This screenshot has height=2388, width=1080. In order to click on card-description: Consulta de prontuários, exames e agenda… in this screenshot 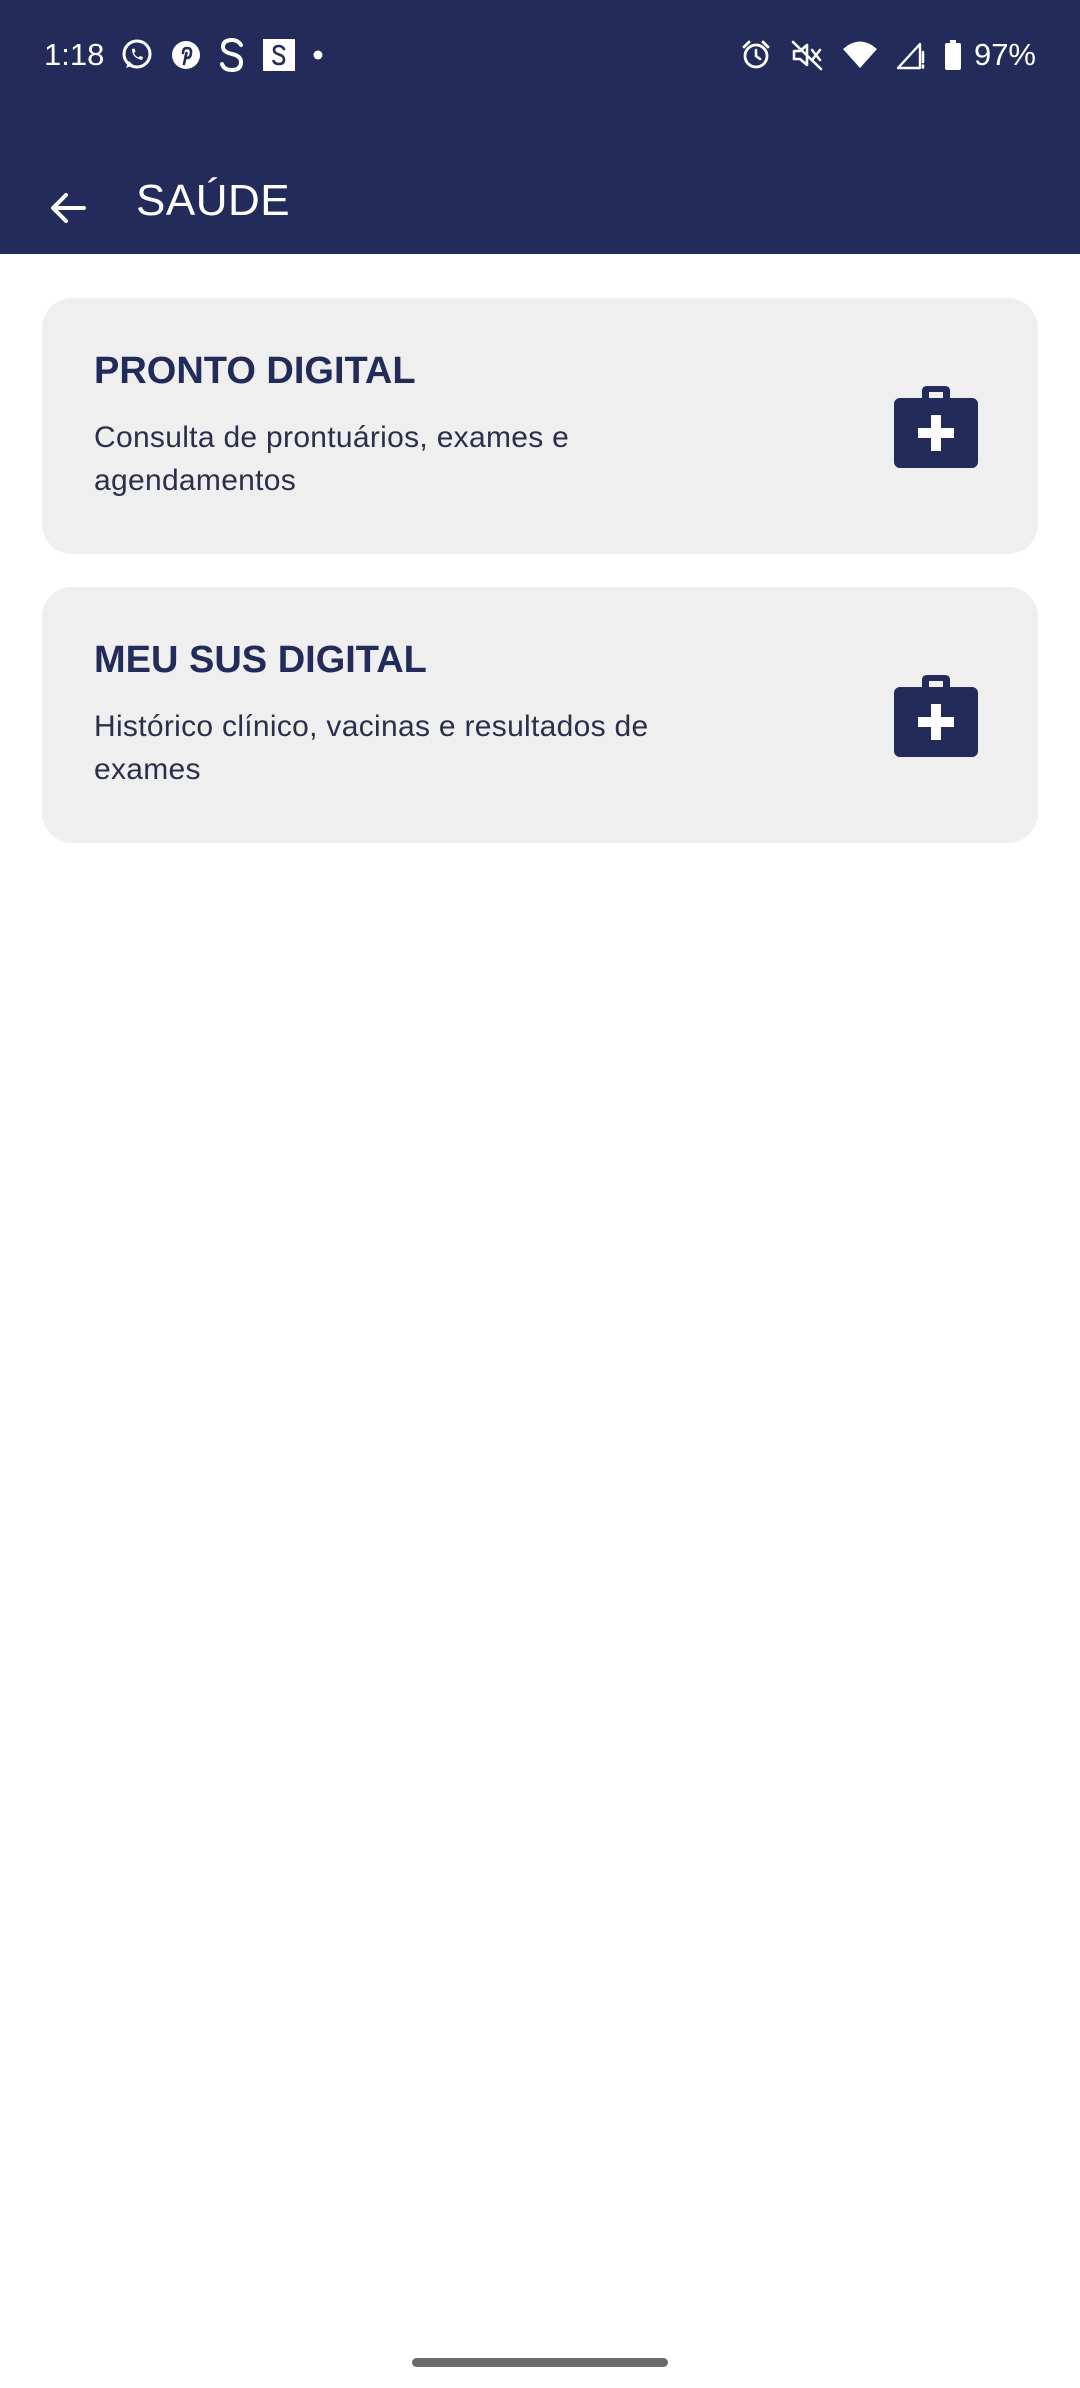, I will do `click(332, 459)`.